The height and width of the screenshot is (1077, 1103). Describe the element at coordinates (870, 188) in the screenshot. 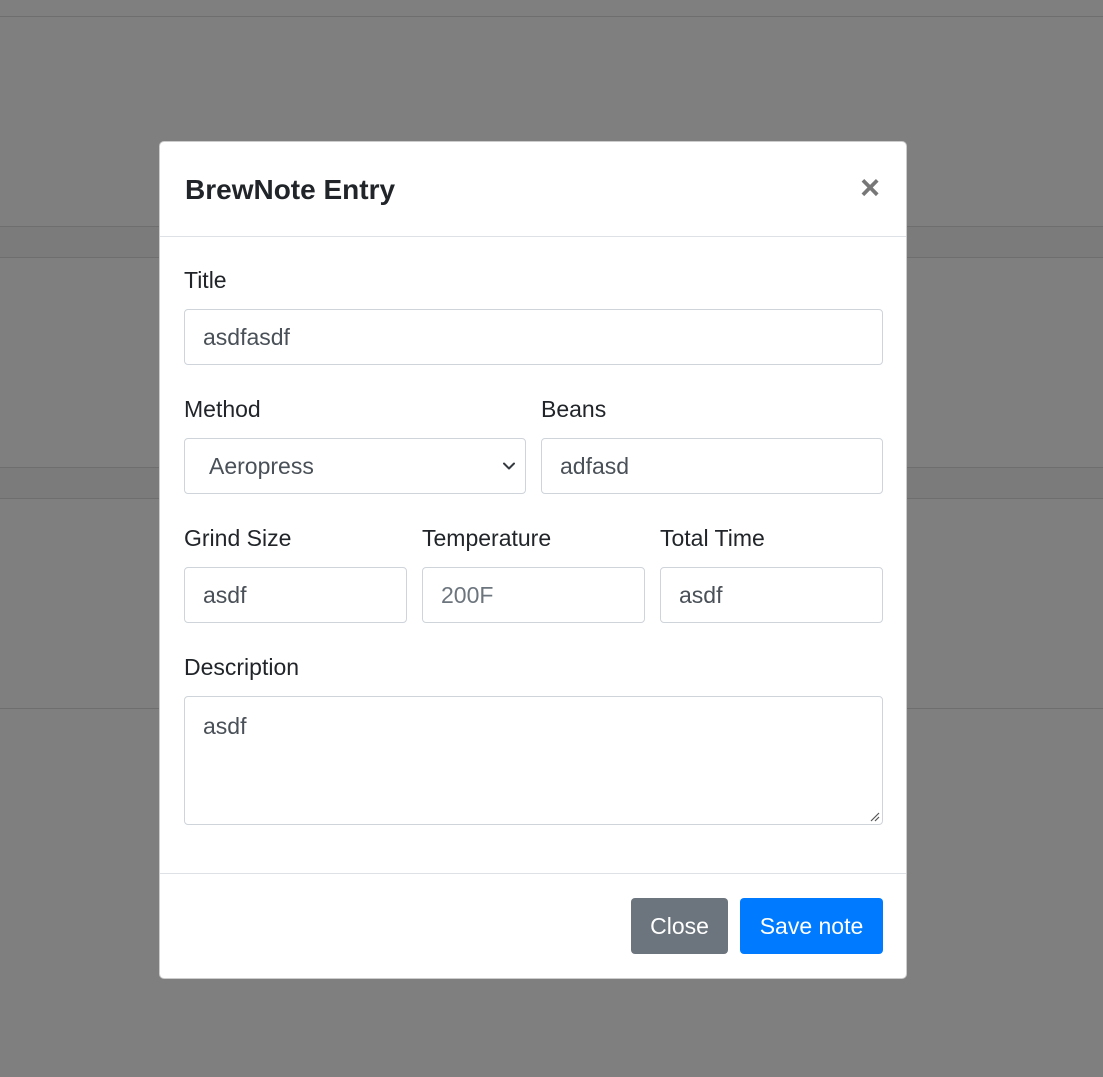

I see `close-icon: ×` at that location.